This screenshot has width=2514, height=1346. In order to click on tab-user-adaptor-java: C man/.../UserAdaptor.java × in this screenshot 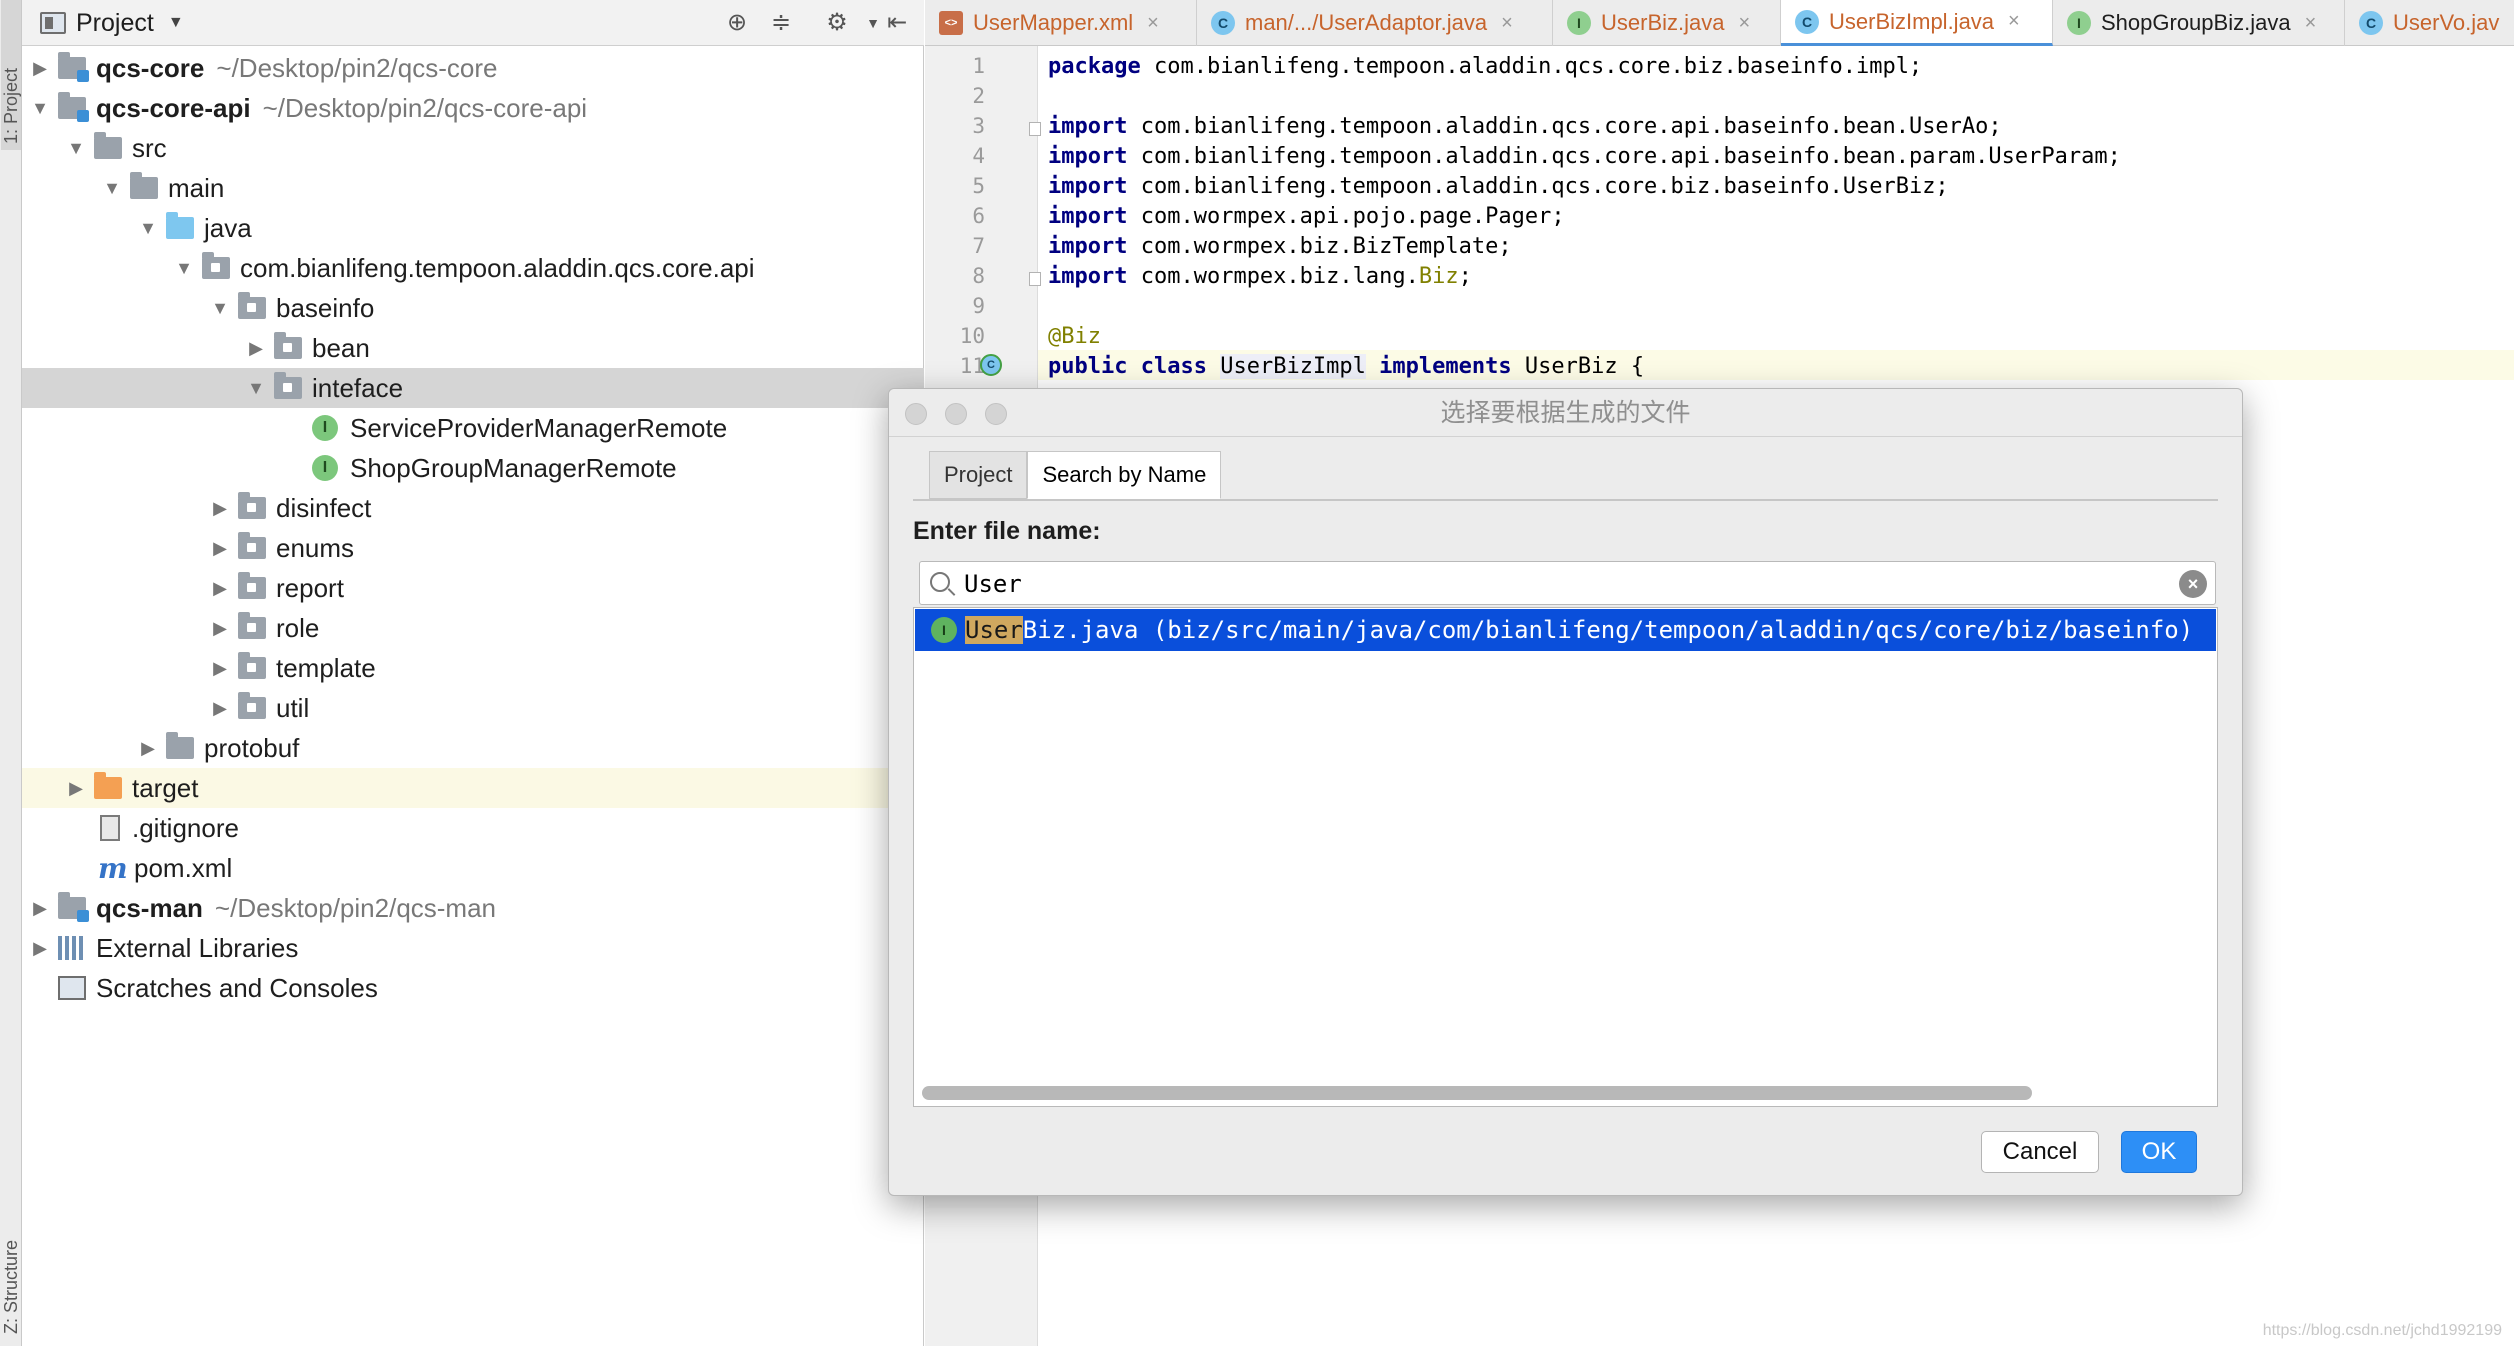, I will do `click(1375, 23)`.